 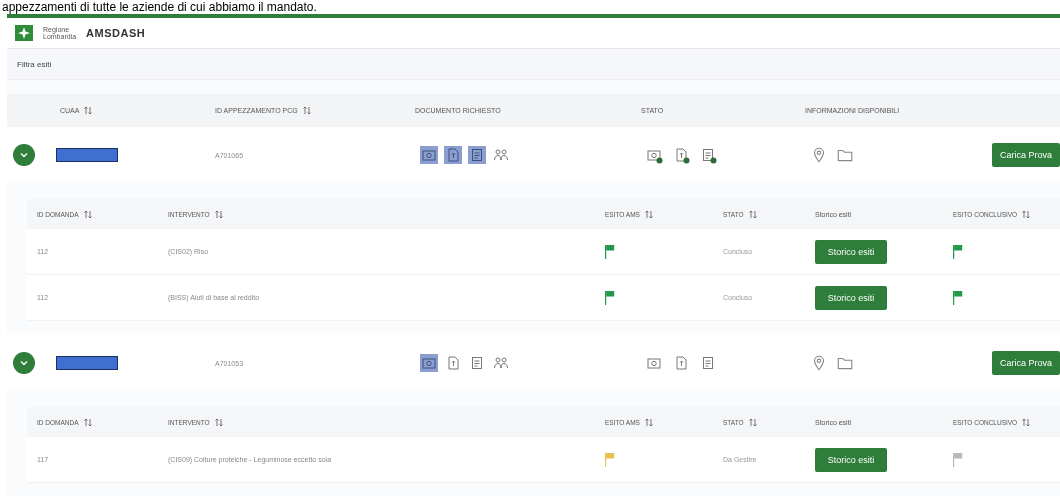 What do you see at coordinates (24, 33) in the screenshot?
I see `logo-icon` at bounding box center [24, 33].